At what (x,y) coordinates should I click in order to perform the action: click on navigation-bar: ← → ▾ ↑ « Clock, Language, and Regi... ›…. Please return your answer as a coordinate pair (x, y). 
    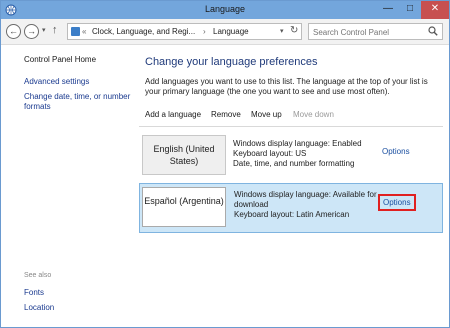
    Looking at the image, I should click on (225, 32).